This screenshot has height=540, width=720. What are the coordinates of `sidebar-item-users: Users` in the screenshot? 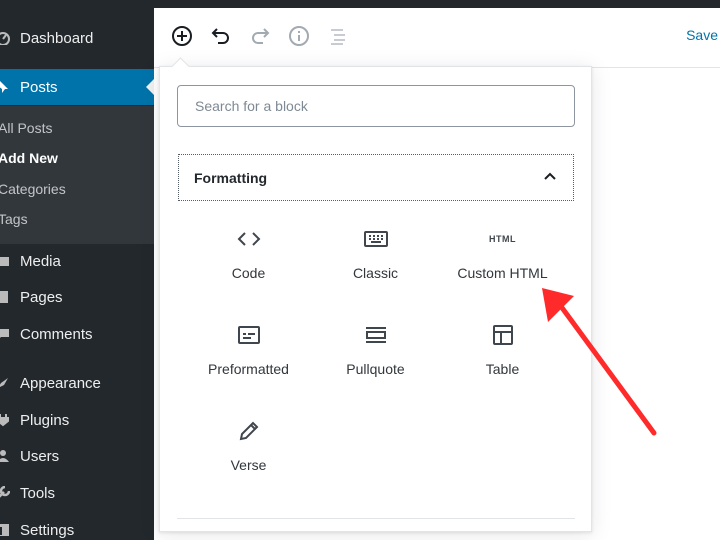 It's located at (77, 456).